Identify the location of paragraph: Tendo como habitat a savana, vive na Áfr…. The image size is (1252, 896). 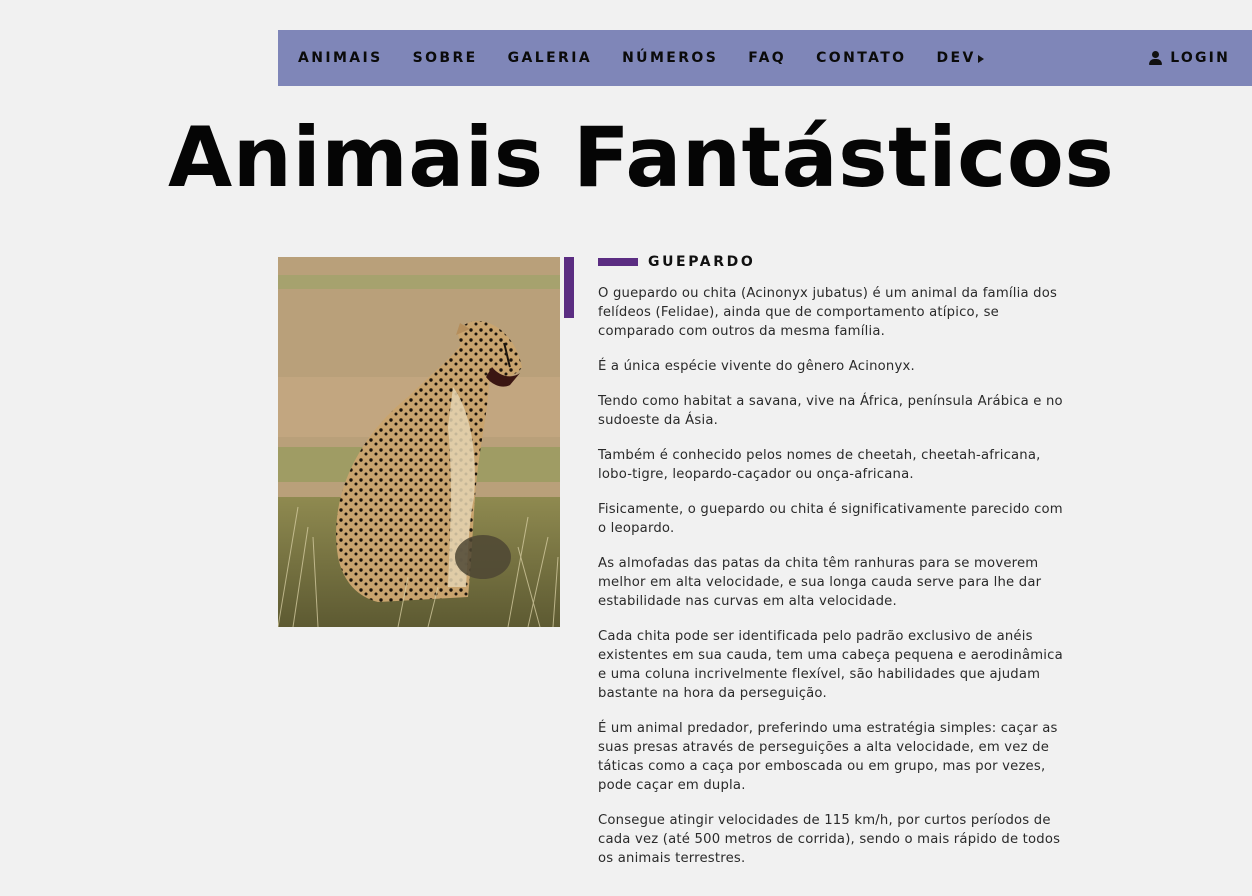
(830, 411).